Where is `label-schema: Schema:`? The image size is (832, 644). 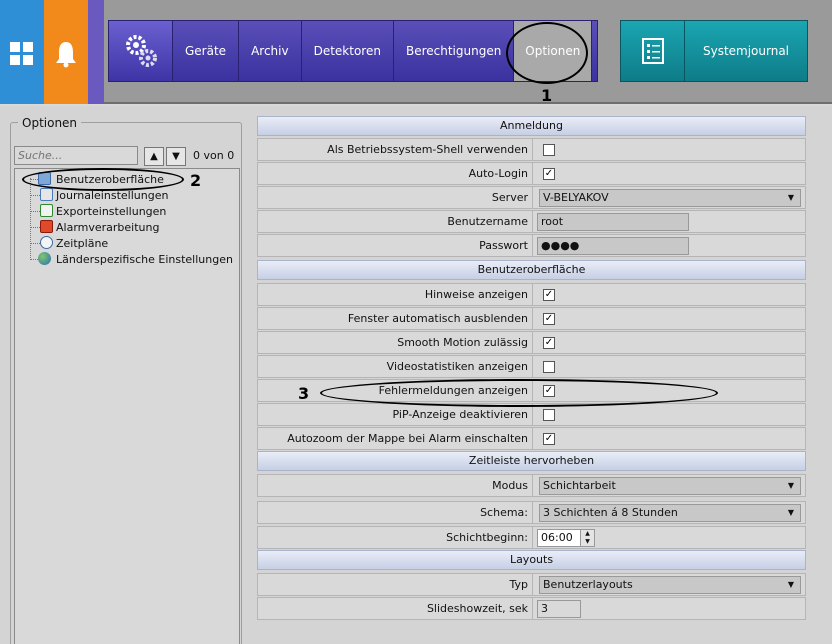 label-schema: Schema: is located at coordinates (395, 512).